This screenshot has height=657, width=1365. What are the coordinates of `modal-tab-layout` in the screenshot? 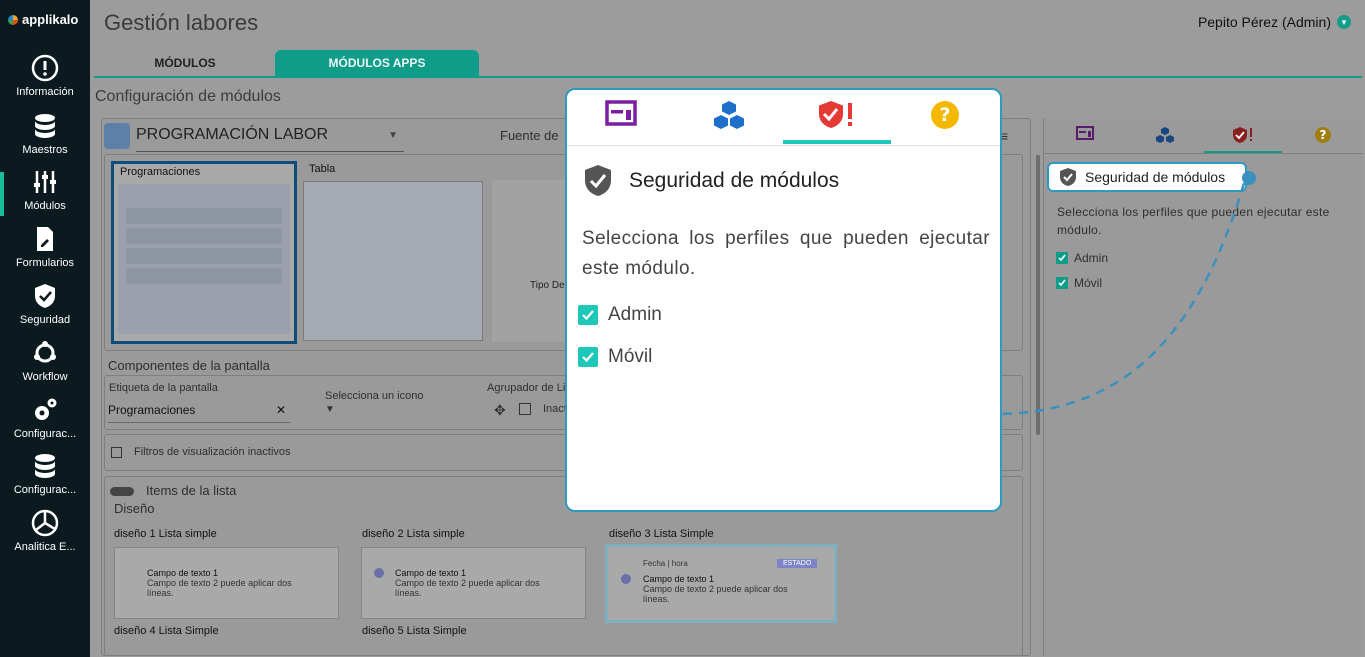 It's located at (621, 120).